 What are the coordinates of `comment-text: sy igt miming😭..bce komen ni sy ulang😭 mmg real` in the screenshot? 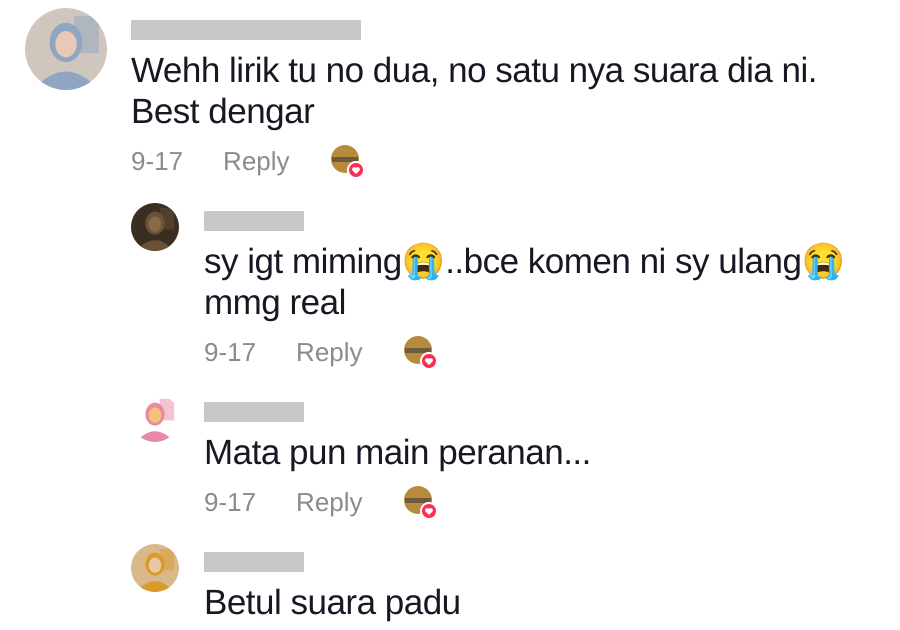 It's located at (525, 282).